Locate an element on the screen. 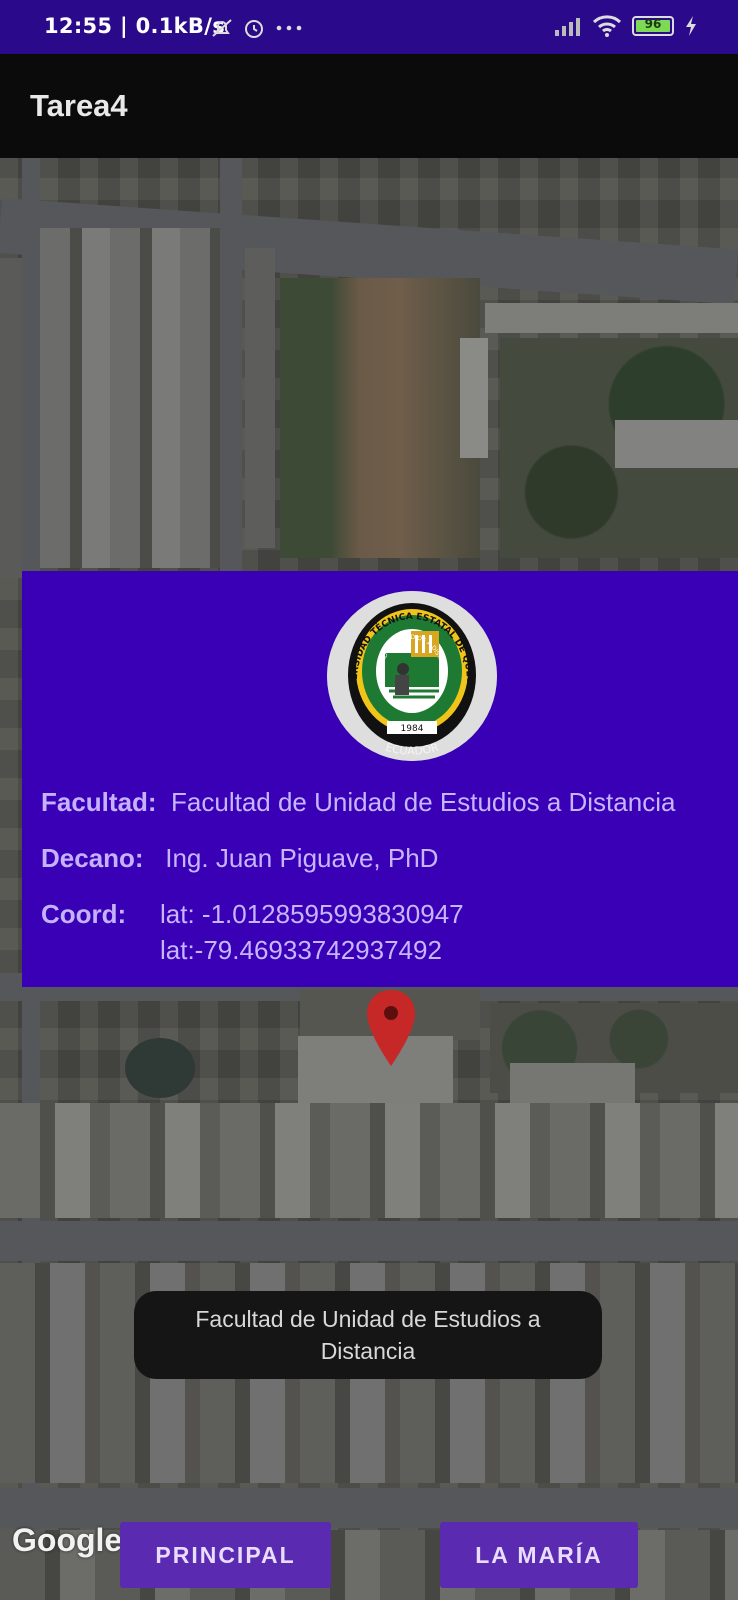 This screenshot has height=1600, width=738. more-dots-icon is located at coordinates (289, 28).